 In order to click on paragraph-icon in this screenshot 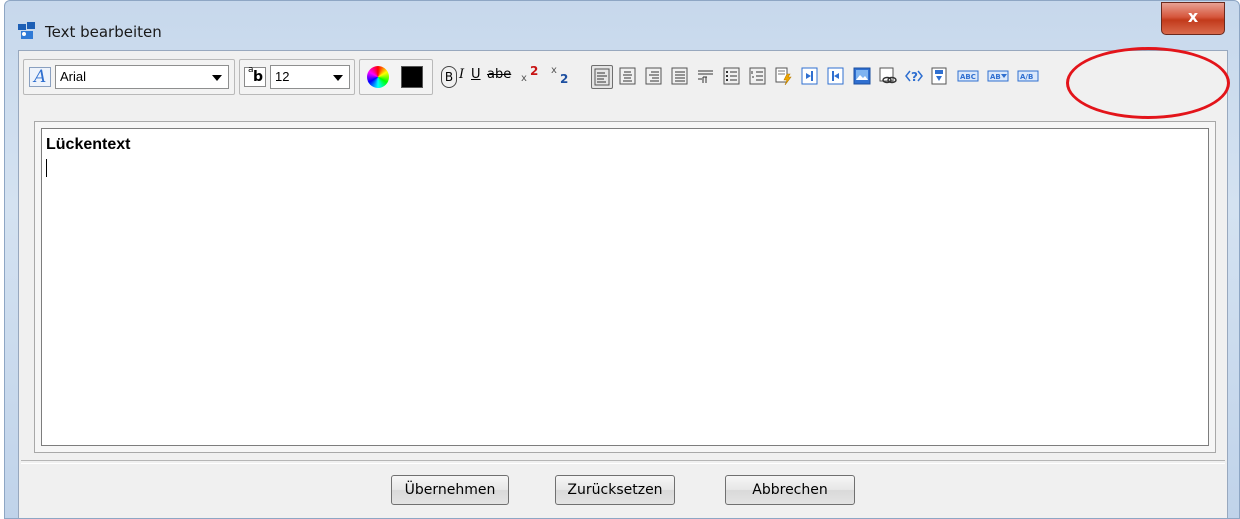, I will do `click(706, 76)`.